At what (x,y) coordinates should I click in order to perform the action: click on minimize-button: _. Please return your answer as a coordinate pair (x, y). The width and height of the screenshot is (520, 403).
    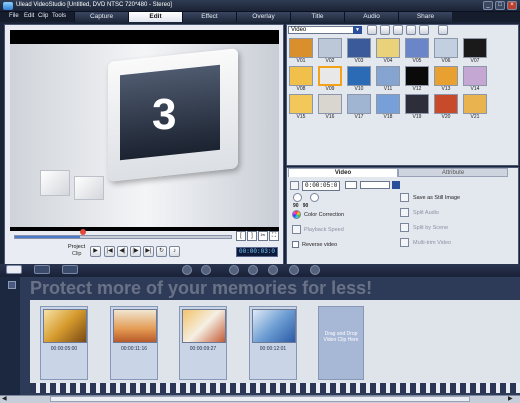
    Looking at the image, I should click on (488, 5).